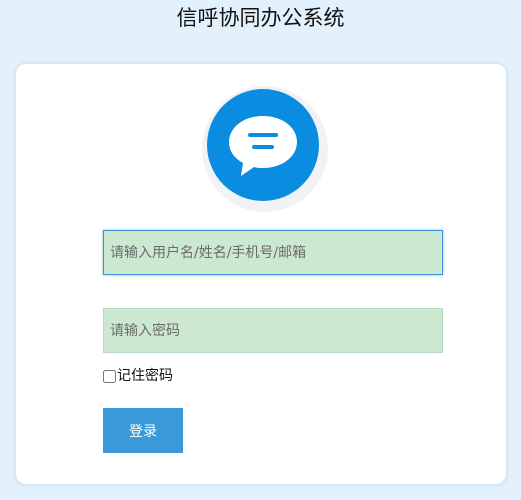  Describe the element at coordinates (143, 430) in the screenshot. I see `login-button: 登录` at that location.